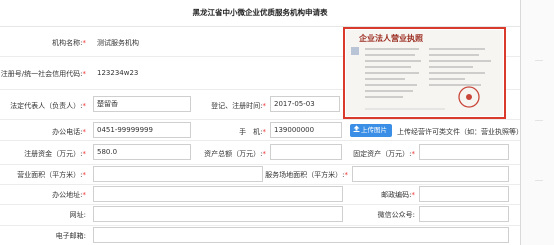 This screenshot has width=554, height=245. What do you see at coordinates (218, 194) in the screenshot?
I see `office-address-input` at bounding box center [218, 194].